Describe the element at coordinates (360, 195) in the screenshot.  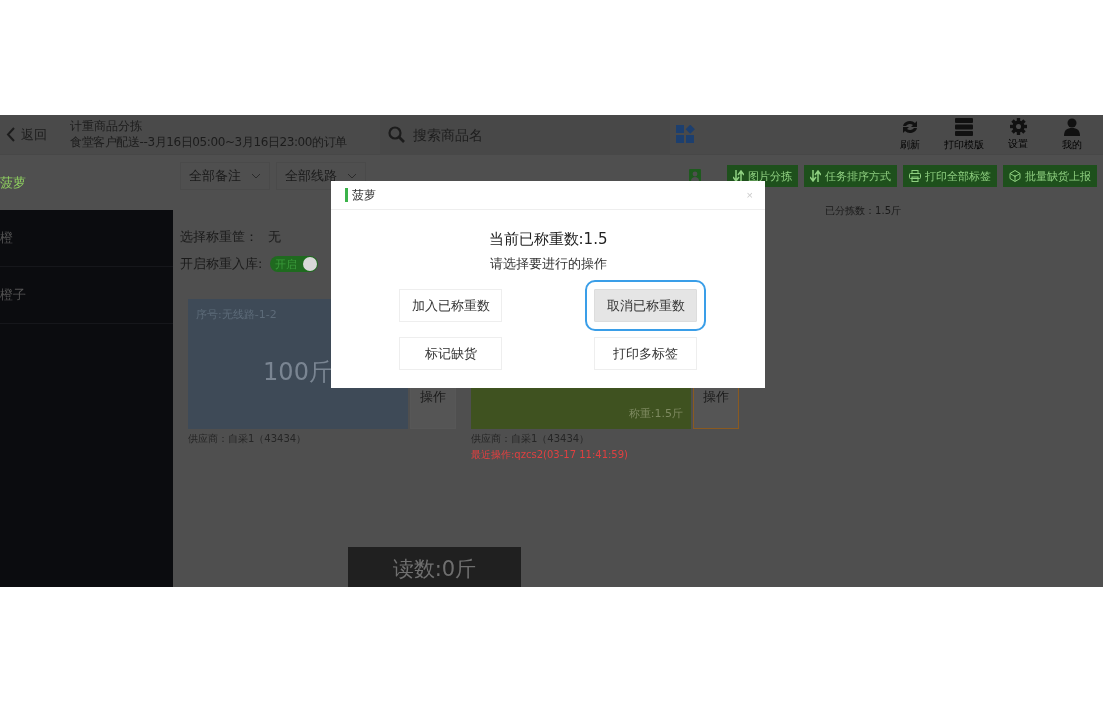
I see `dialog-title: 菠萝` at that location.